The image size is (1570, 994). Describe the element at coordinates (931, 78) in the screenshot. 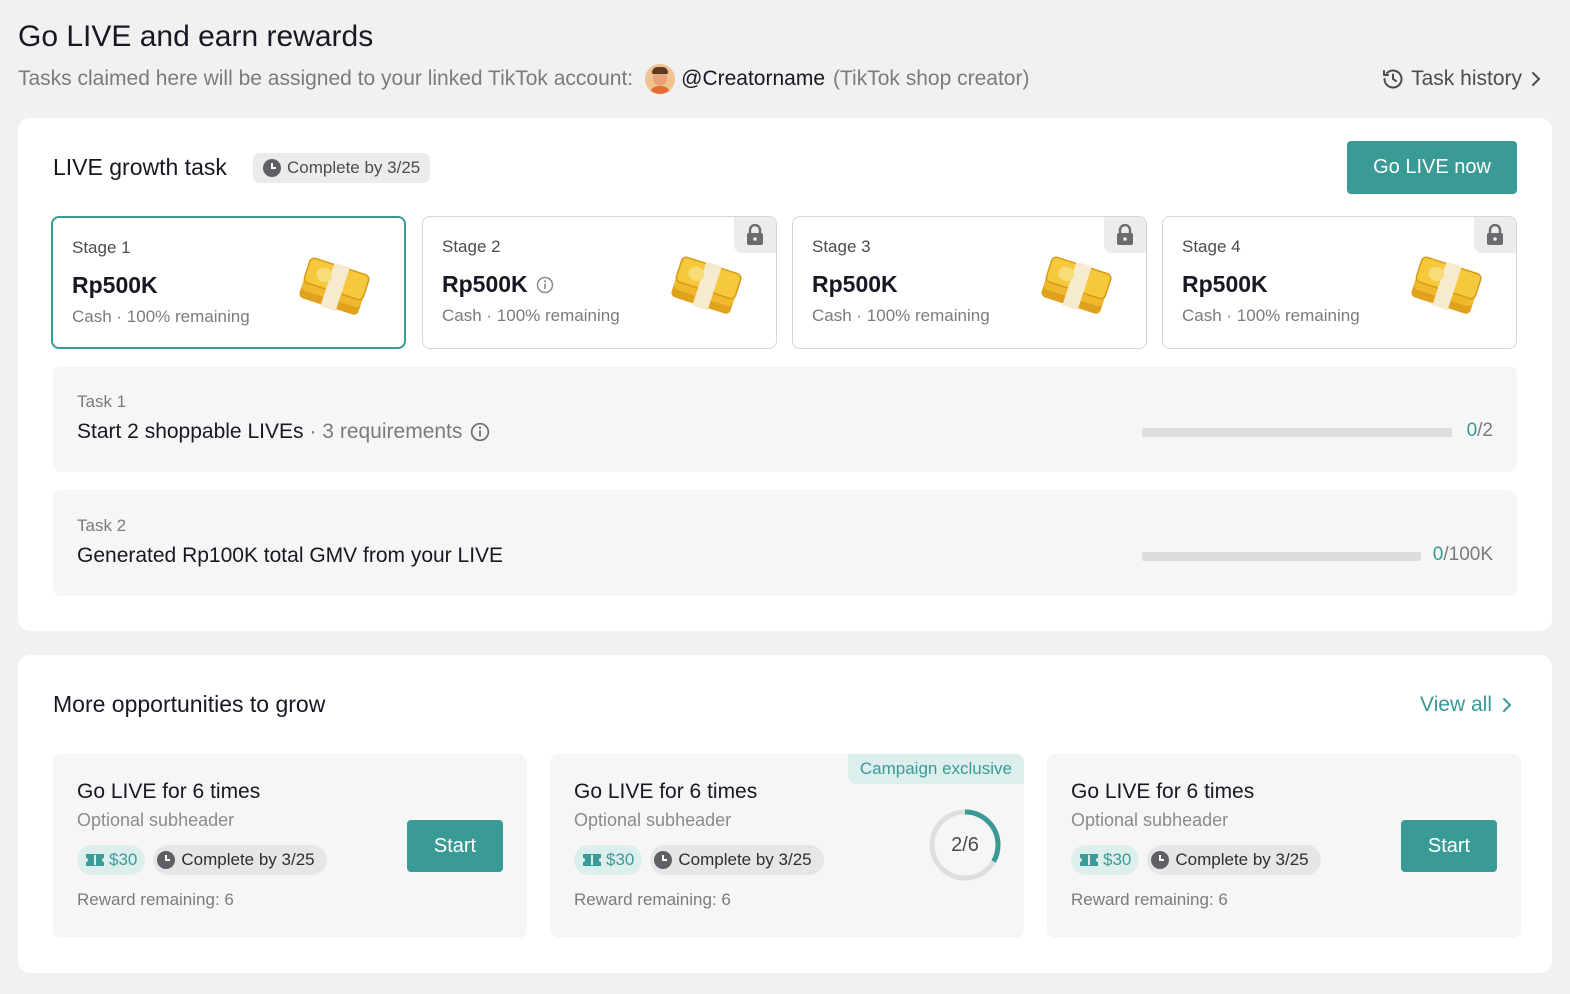

I see `creator-role: (TikTok shop creator)` at that location.